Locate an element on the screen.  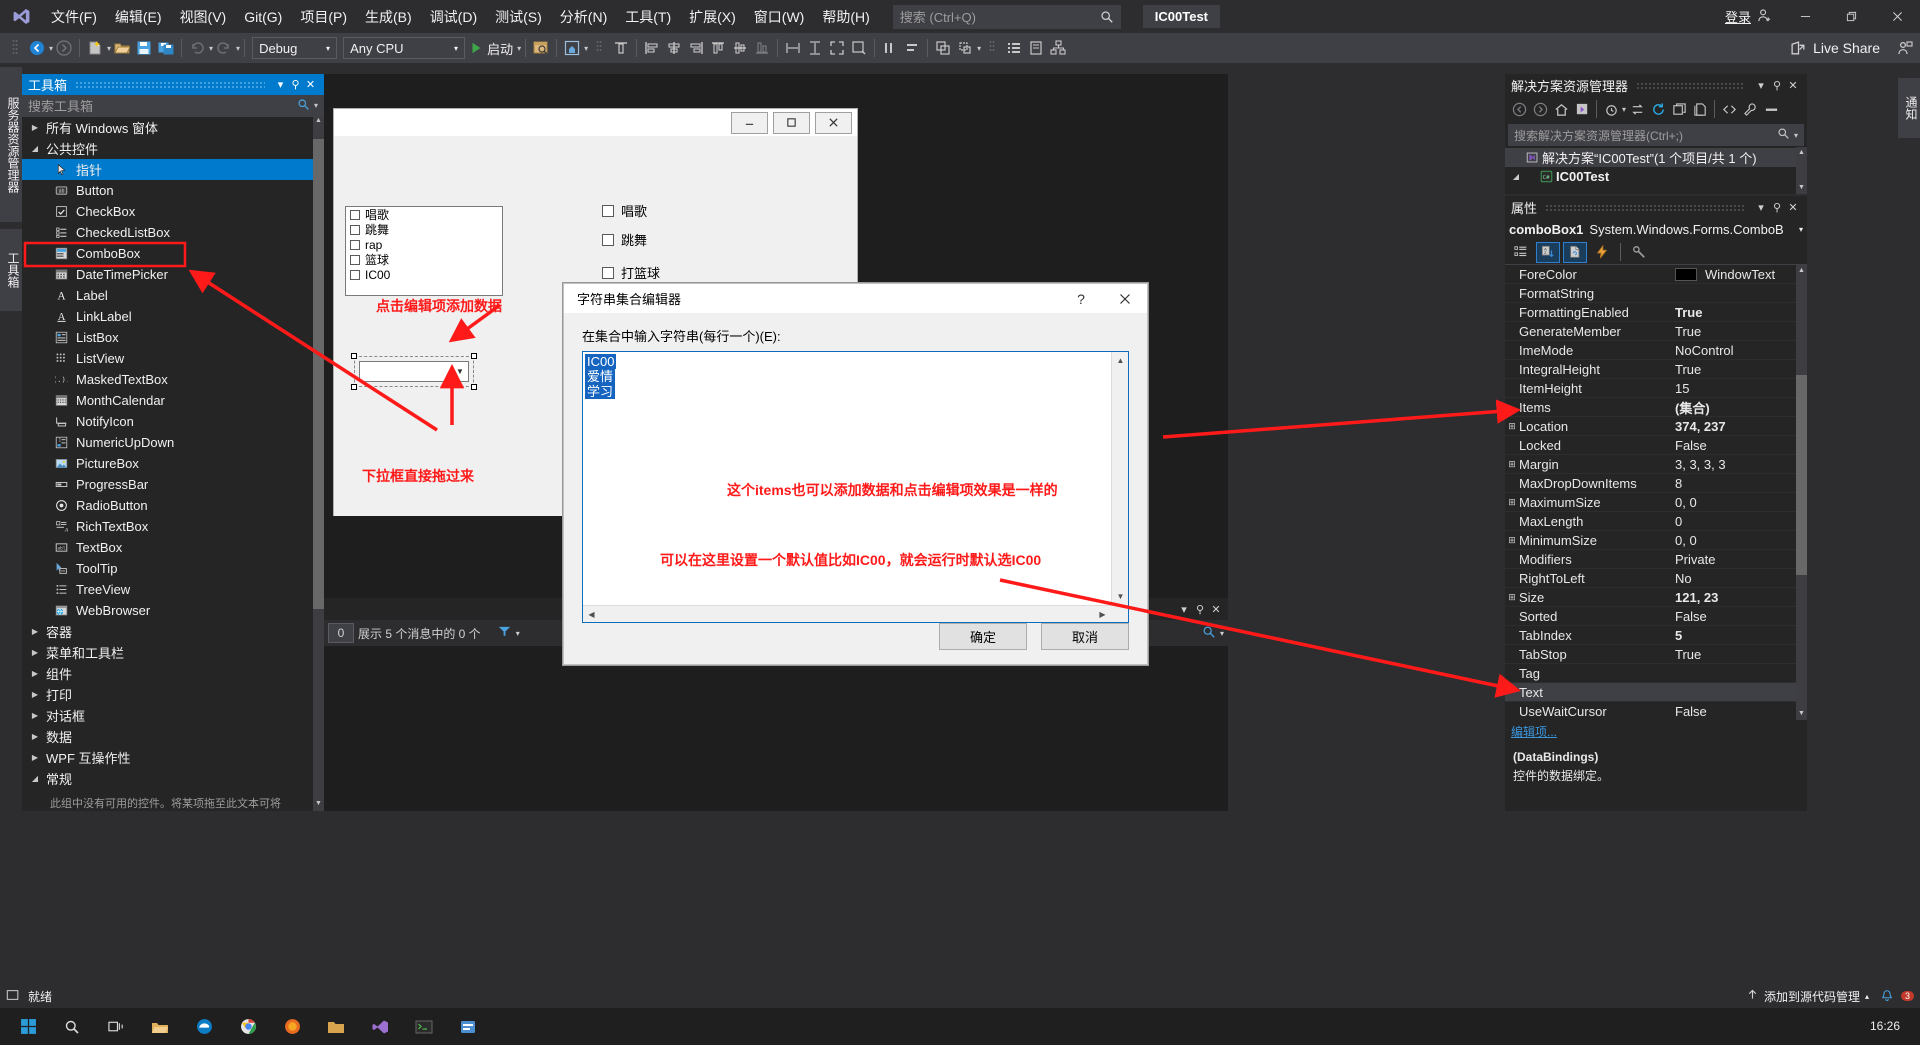
se-collapse-all-icon is located at coordinates (1679, 109).